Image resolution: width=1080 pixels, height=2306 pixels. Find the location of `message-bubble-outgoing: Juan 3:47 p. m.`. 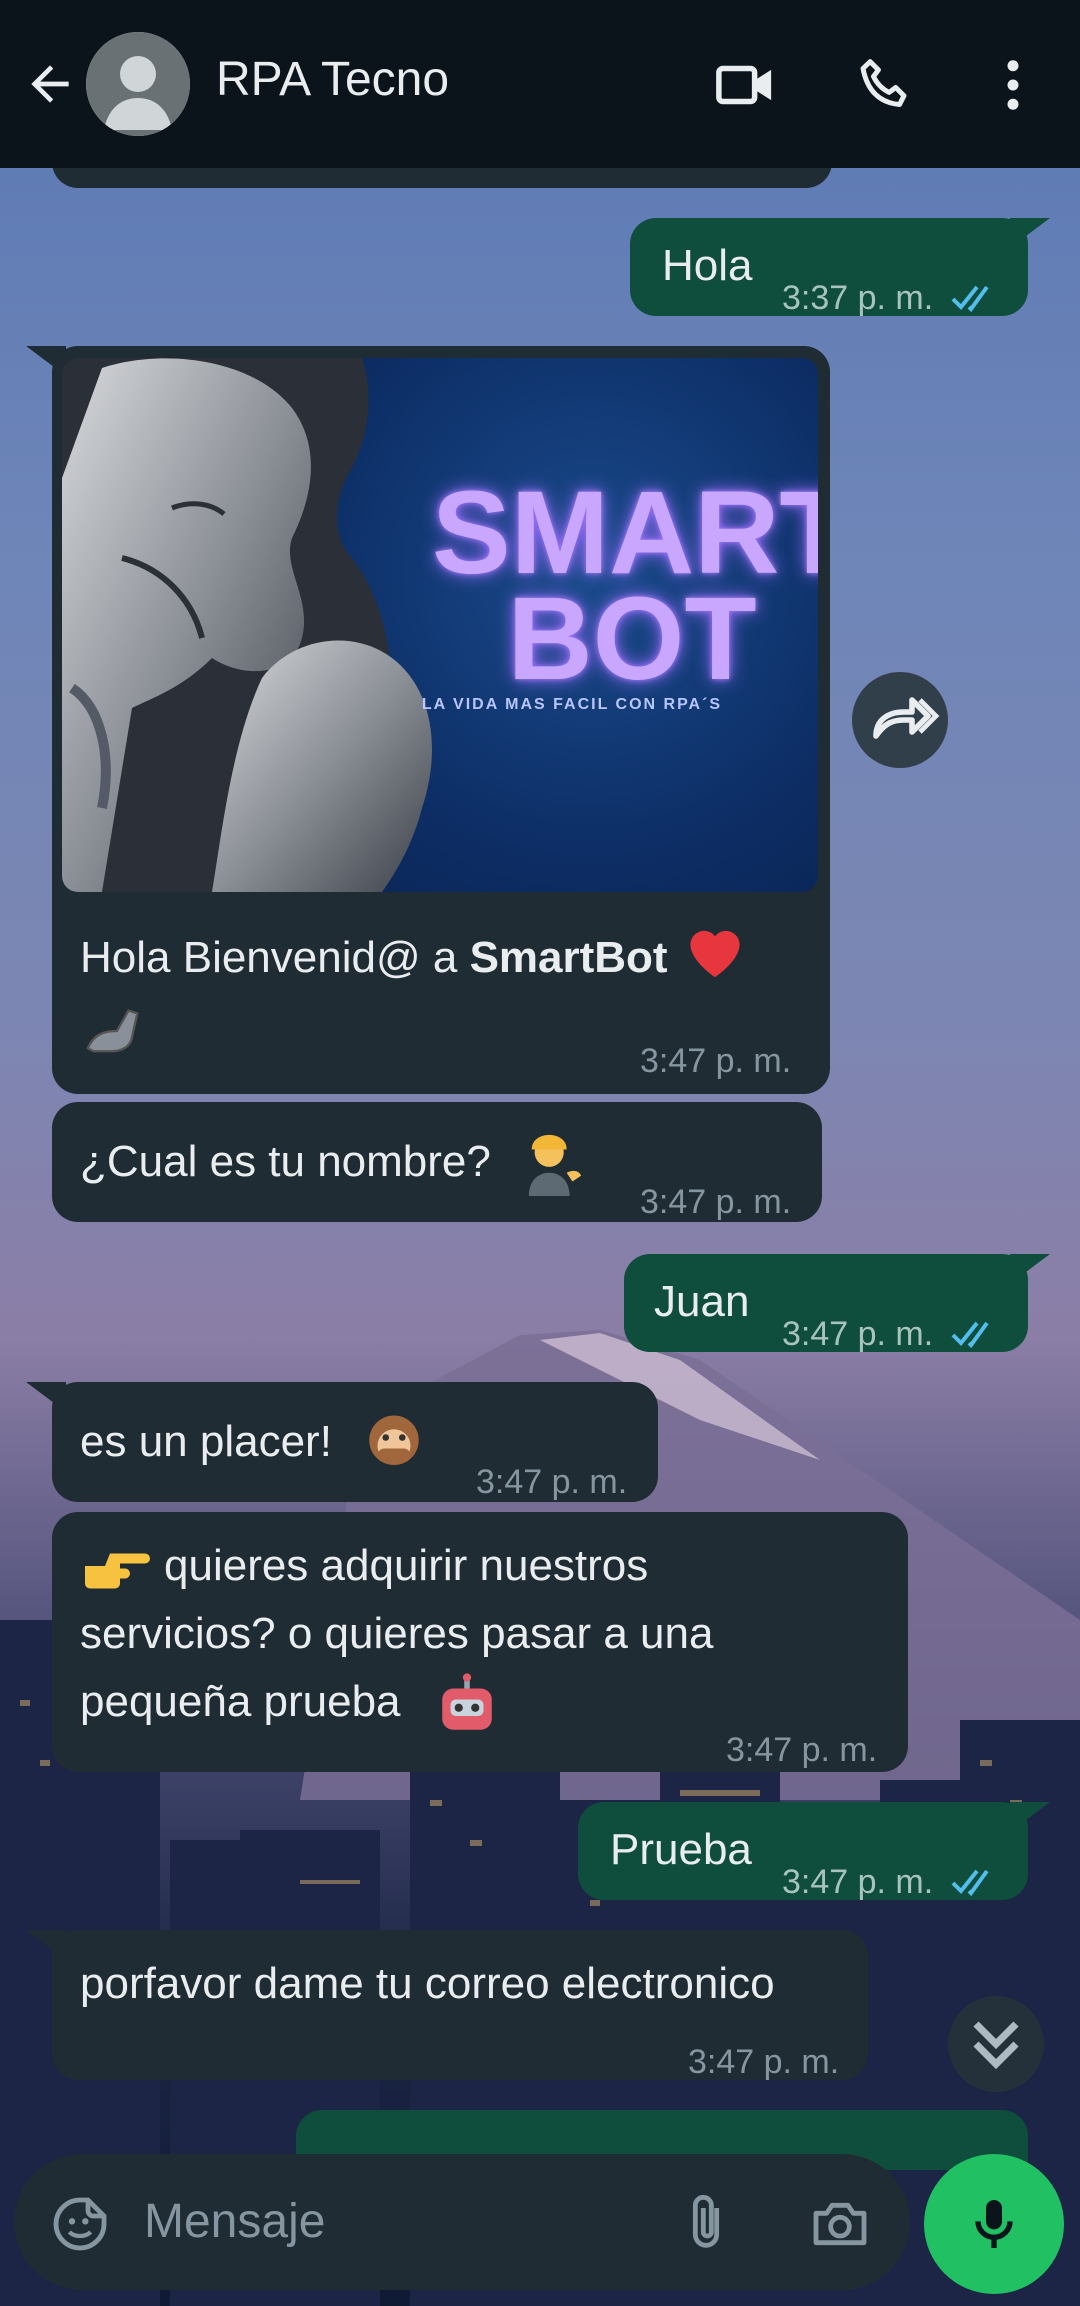

message-bubble-outgoing: Juan 3:47 p. m. is located at coordinates (826, 1303).